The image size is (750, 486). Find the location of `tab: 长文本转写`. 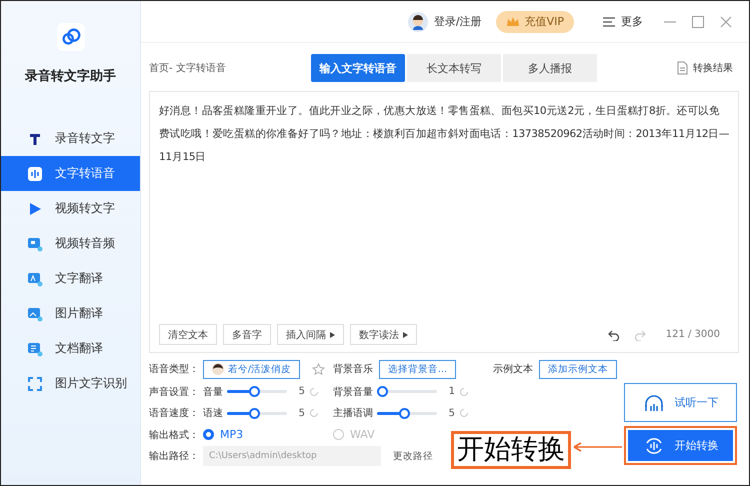

tab: 长文本转写 is located at coordinates (454, 68).